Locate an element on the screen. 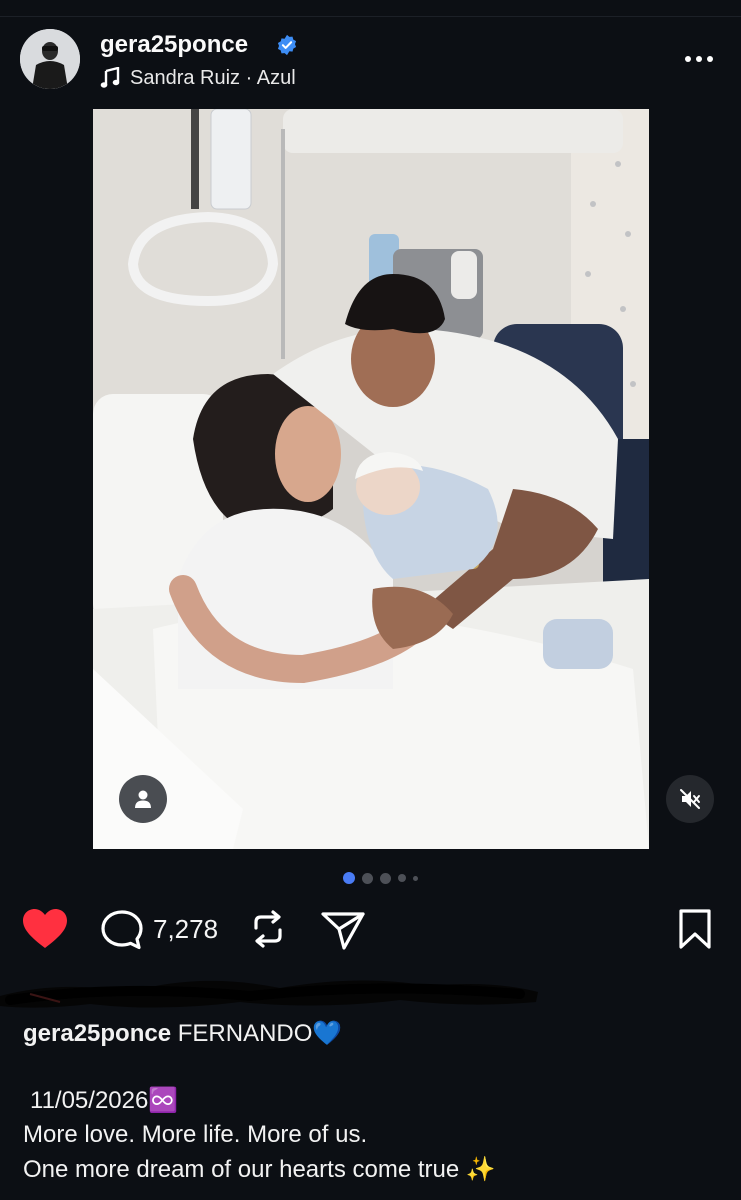 The height and width of the screenshot is (1200, 741). music-artist: Sandra Ruiz is located at coordinates (185, 78).